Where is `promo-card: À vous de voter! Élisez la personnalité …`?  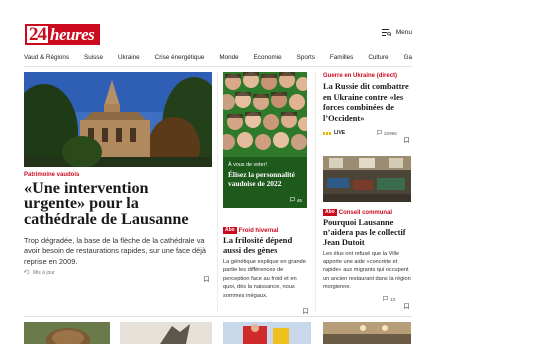 promo-card: À vous de voter! Élisez la personnalité … is located at coordinates (265, 182).